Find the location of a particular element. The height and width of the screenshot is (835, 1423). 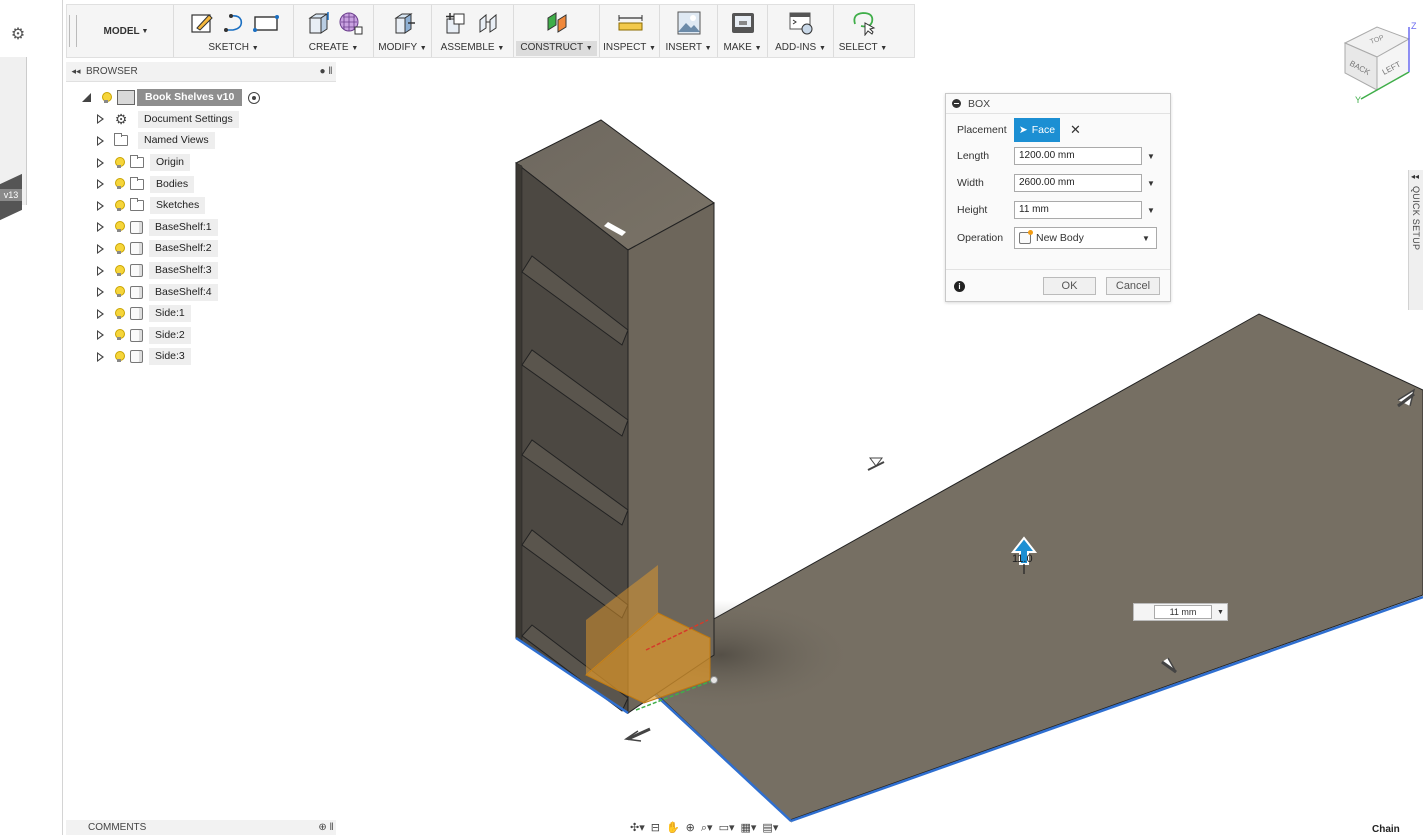

tree-root: Book Shelves v10 is located at coordinates (208, 98).